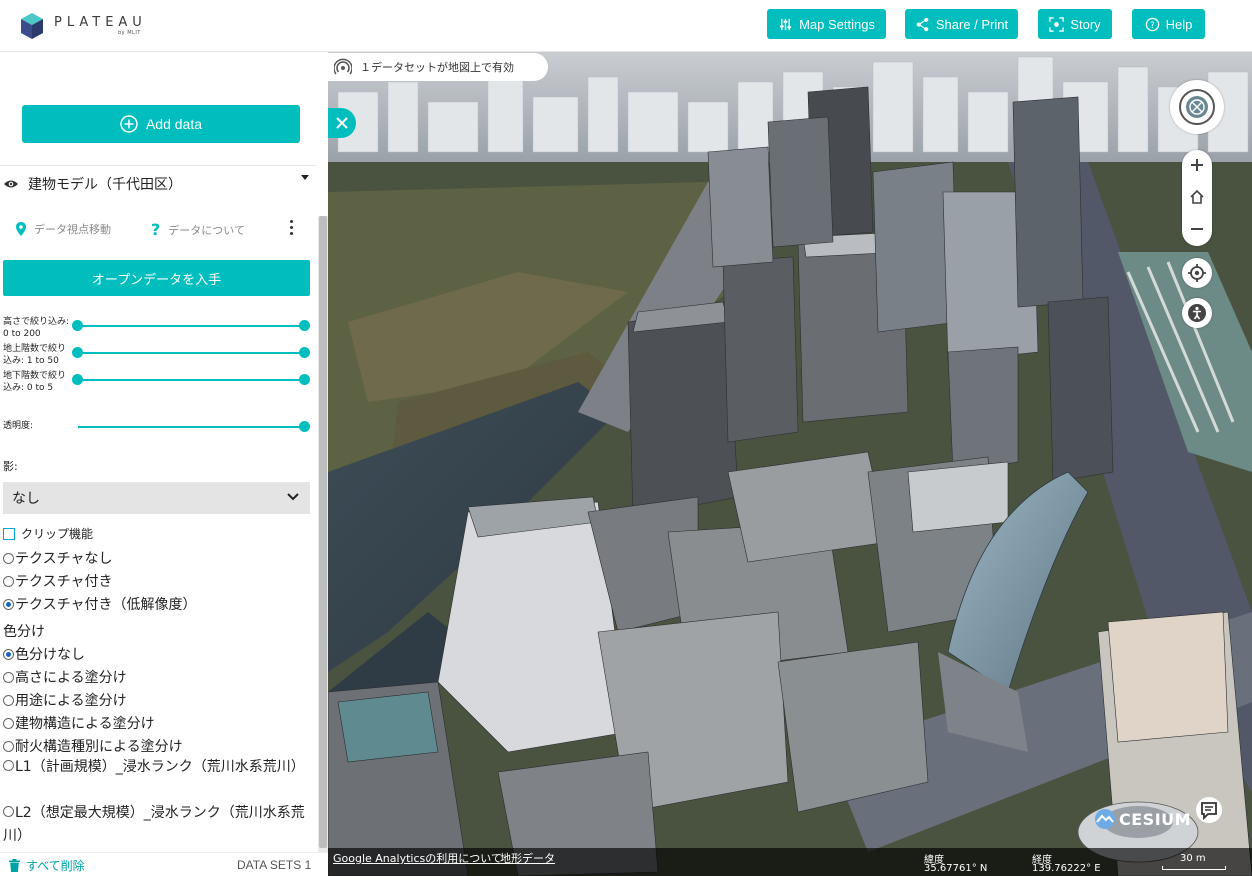  I want to click on scale-bar, so click(1194, 868).